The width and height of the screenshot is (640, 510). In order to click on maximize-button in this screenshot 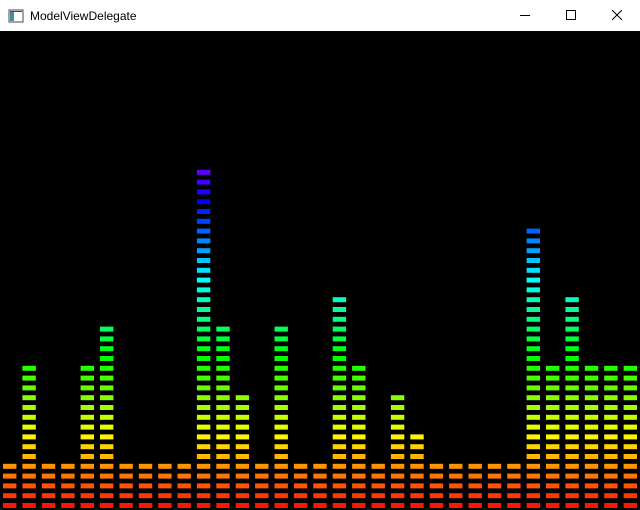, I will do `click(571, 15)`.